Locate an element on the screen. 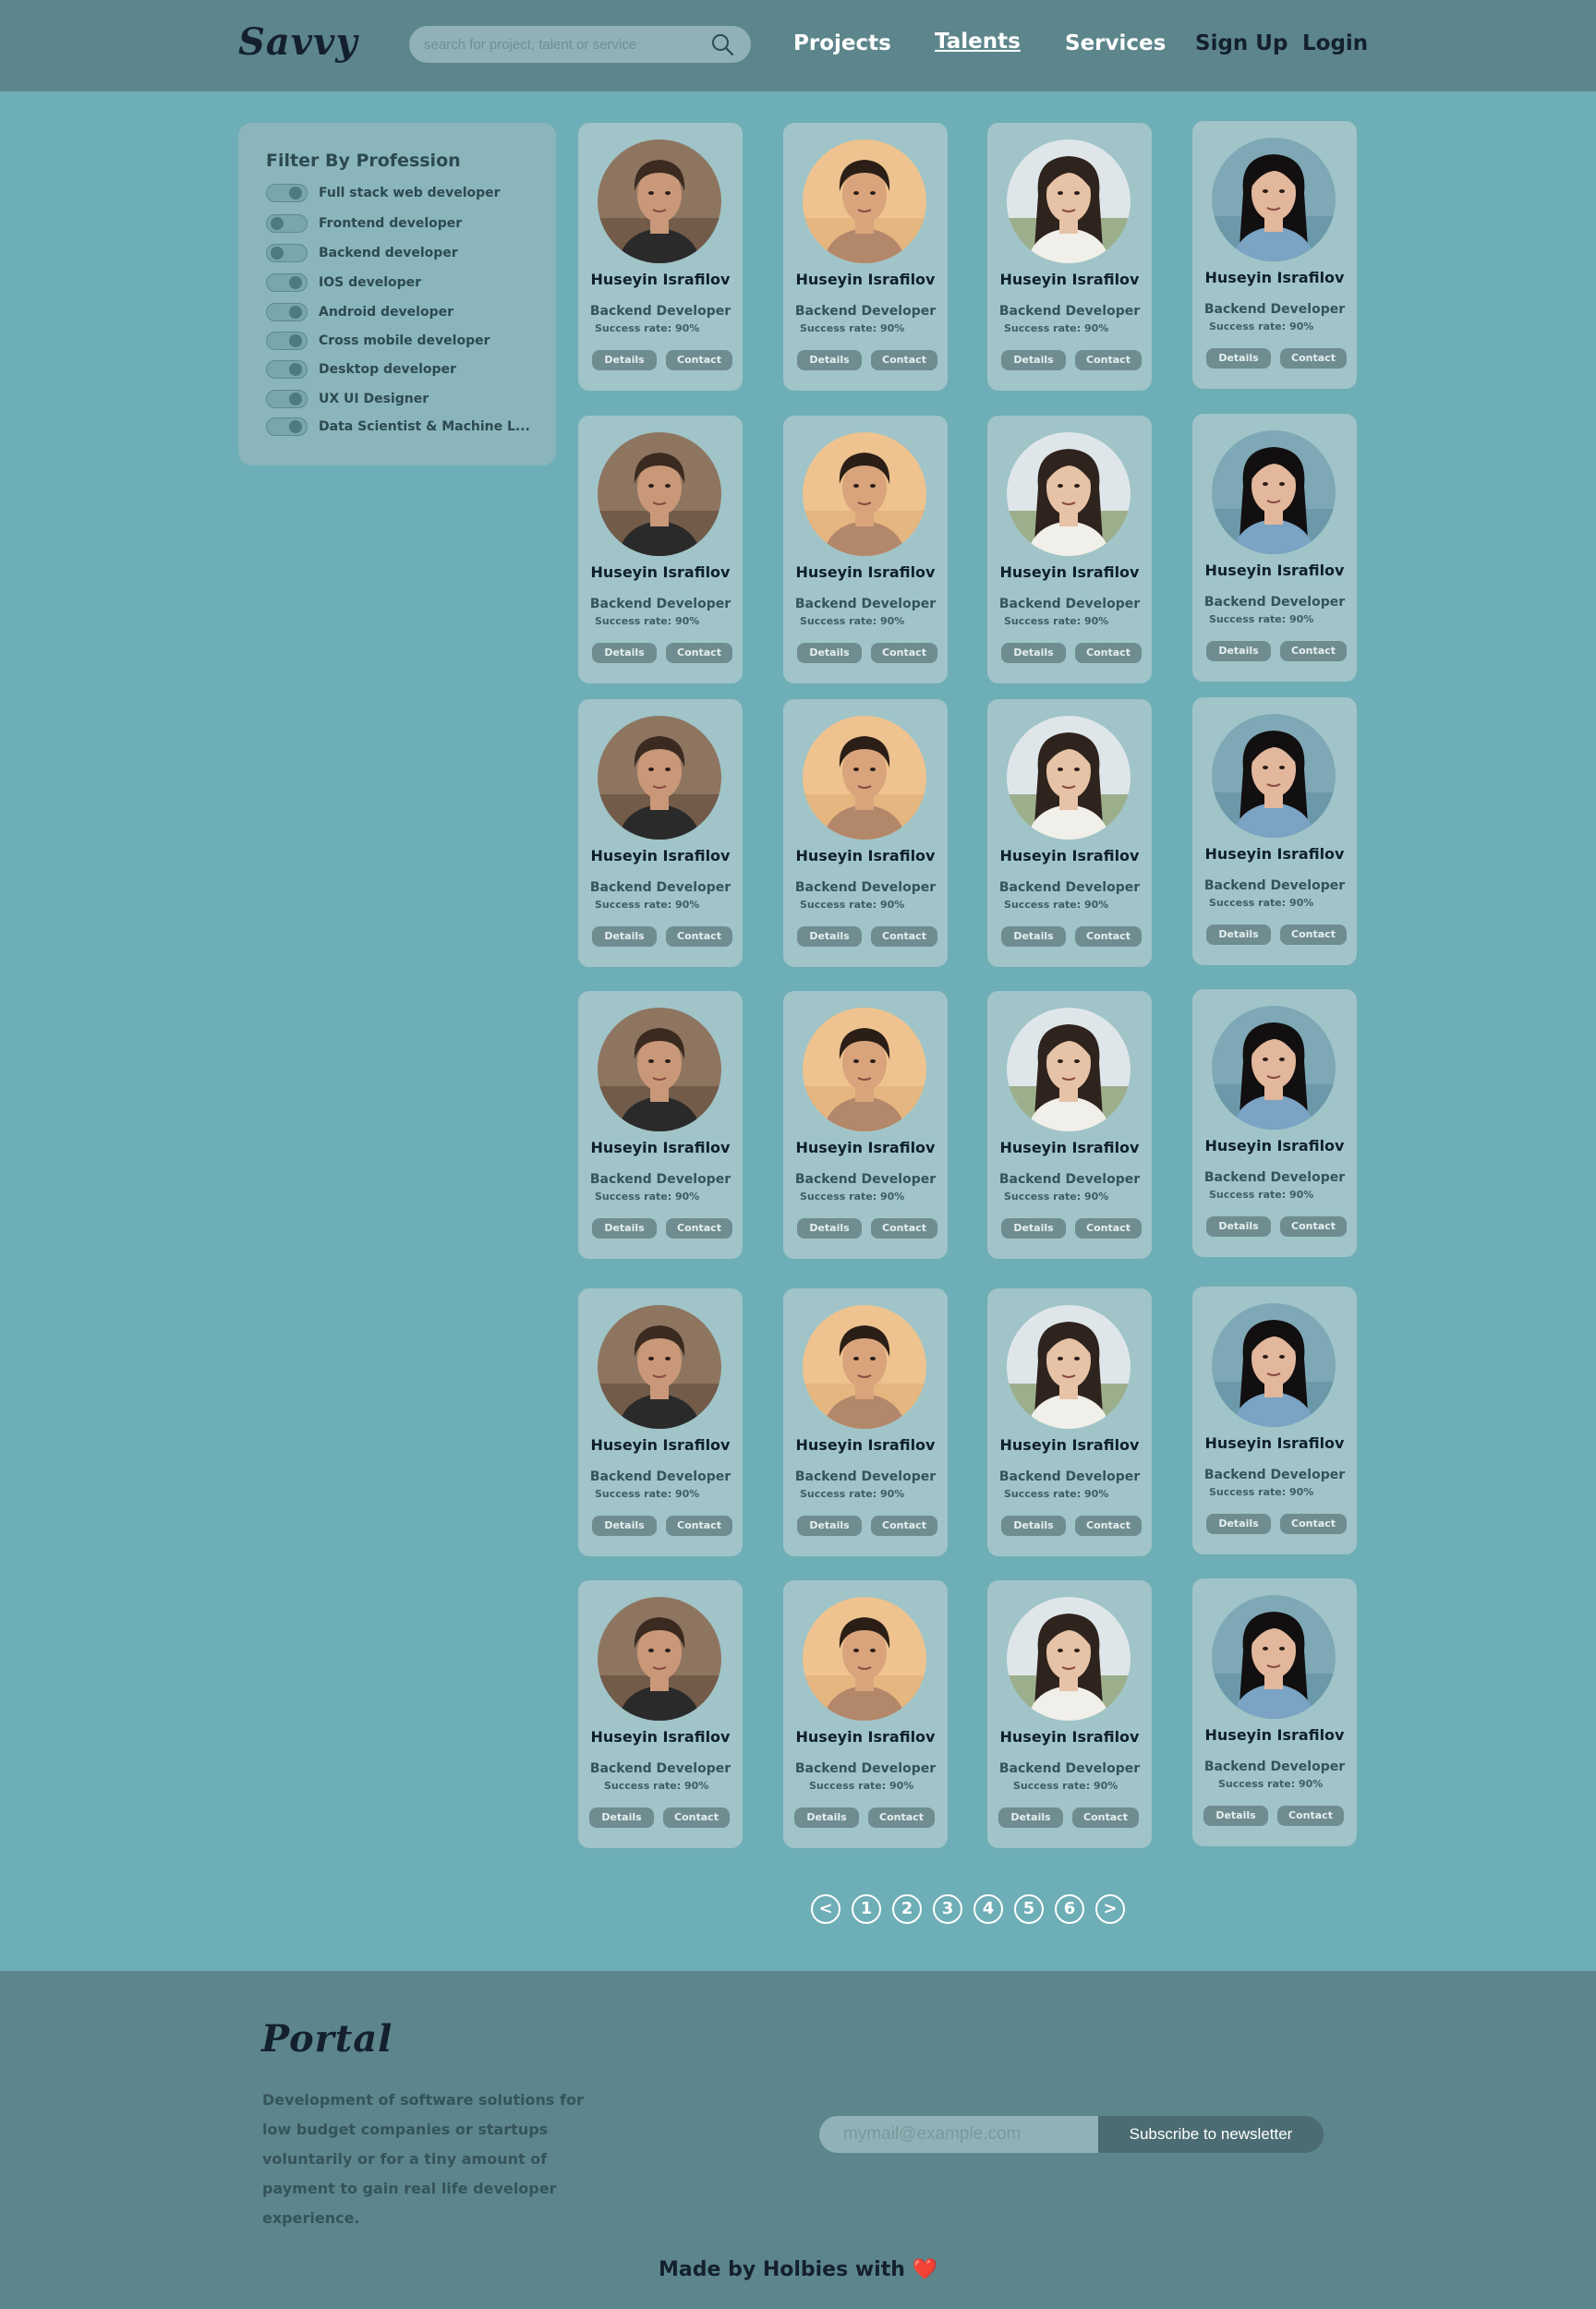  filter-backend: Backend developer is located at coordinates (362, 253).